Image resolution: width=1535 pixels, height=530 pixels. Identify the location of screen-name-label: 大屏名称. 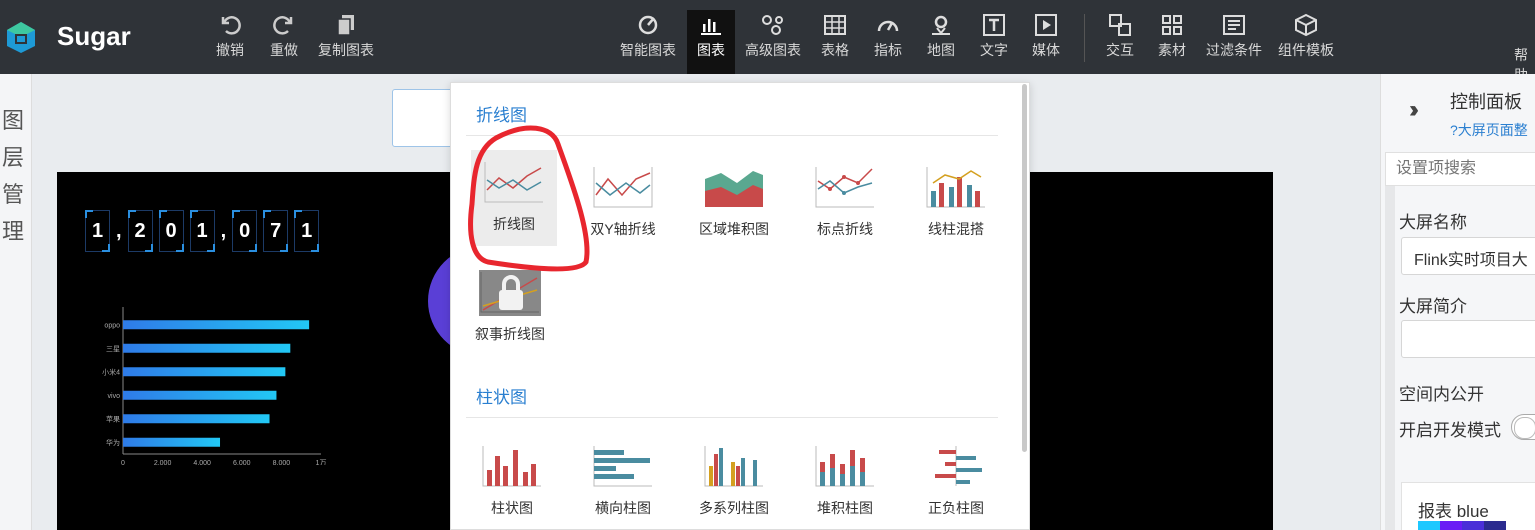
(1433, 222).